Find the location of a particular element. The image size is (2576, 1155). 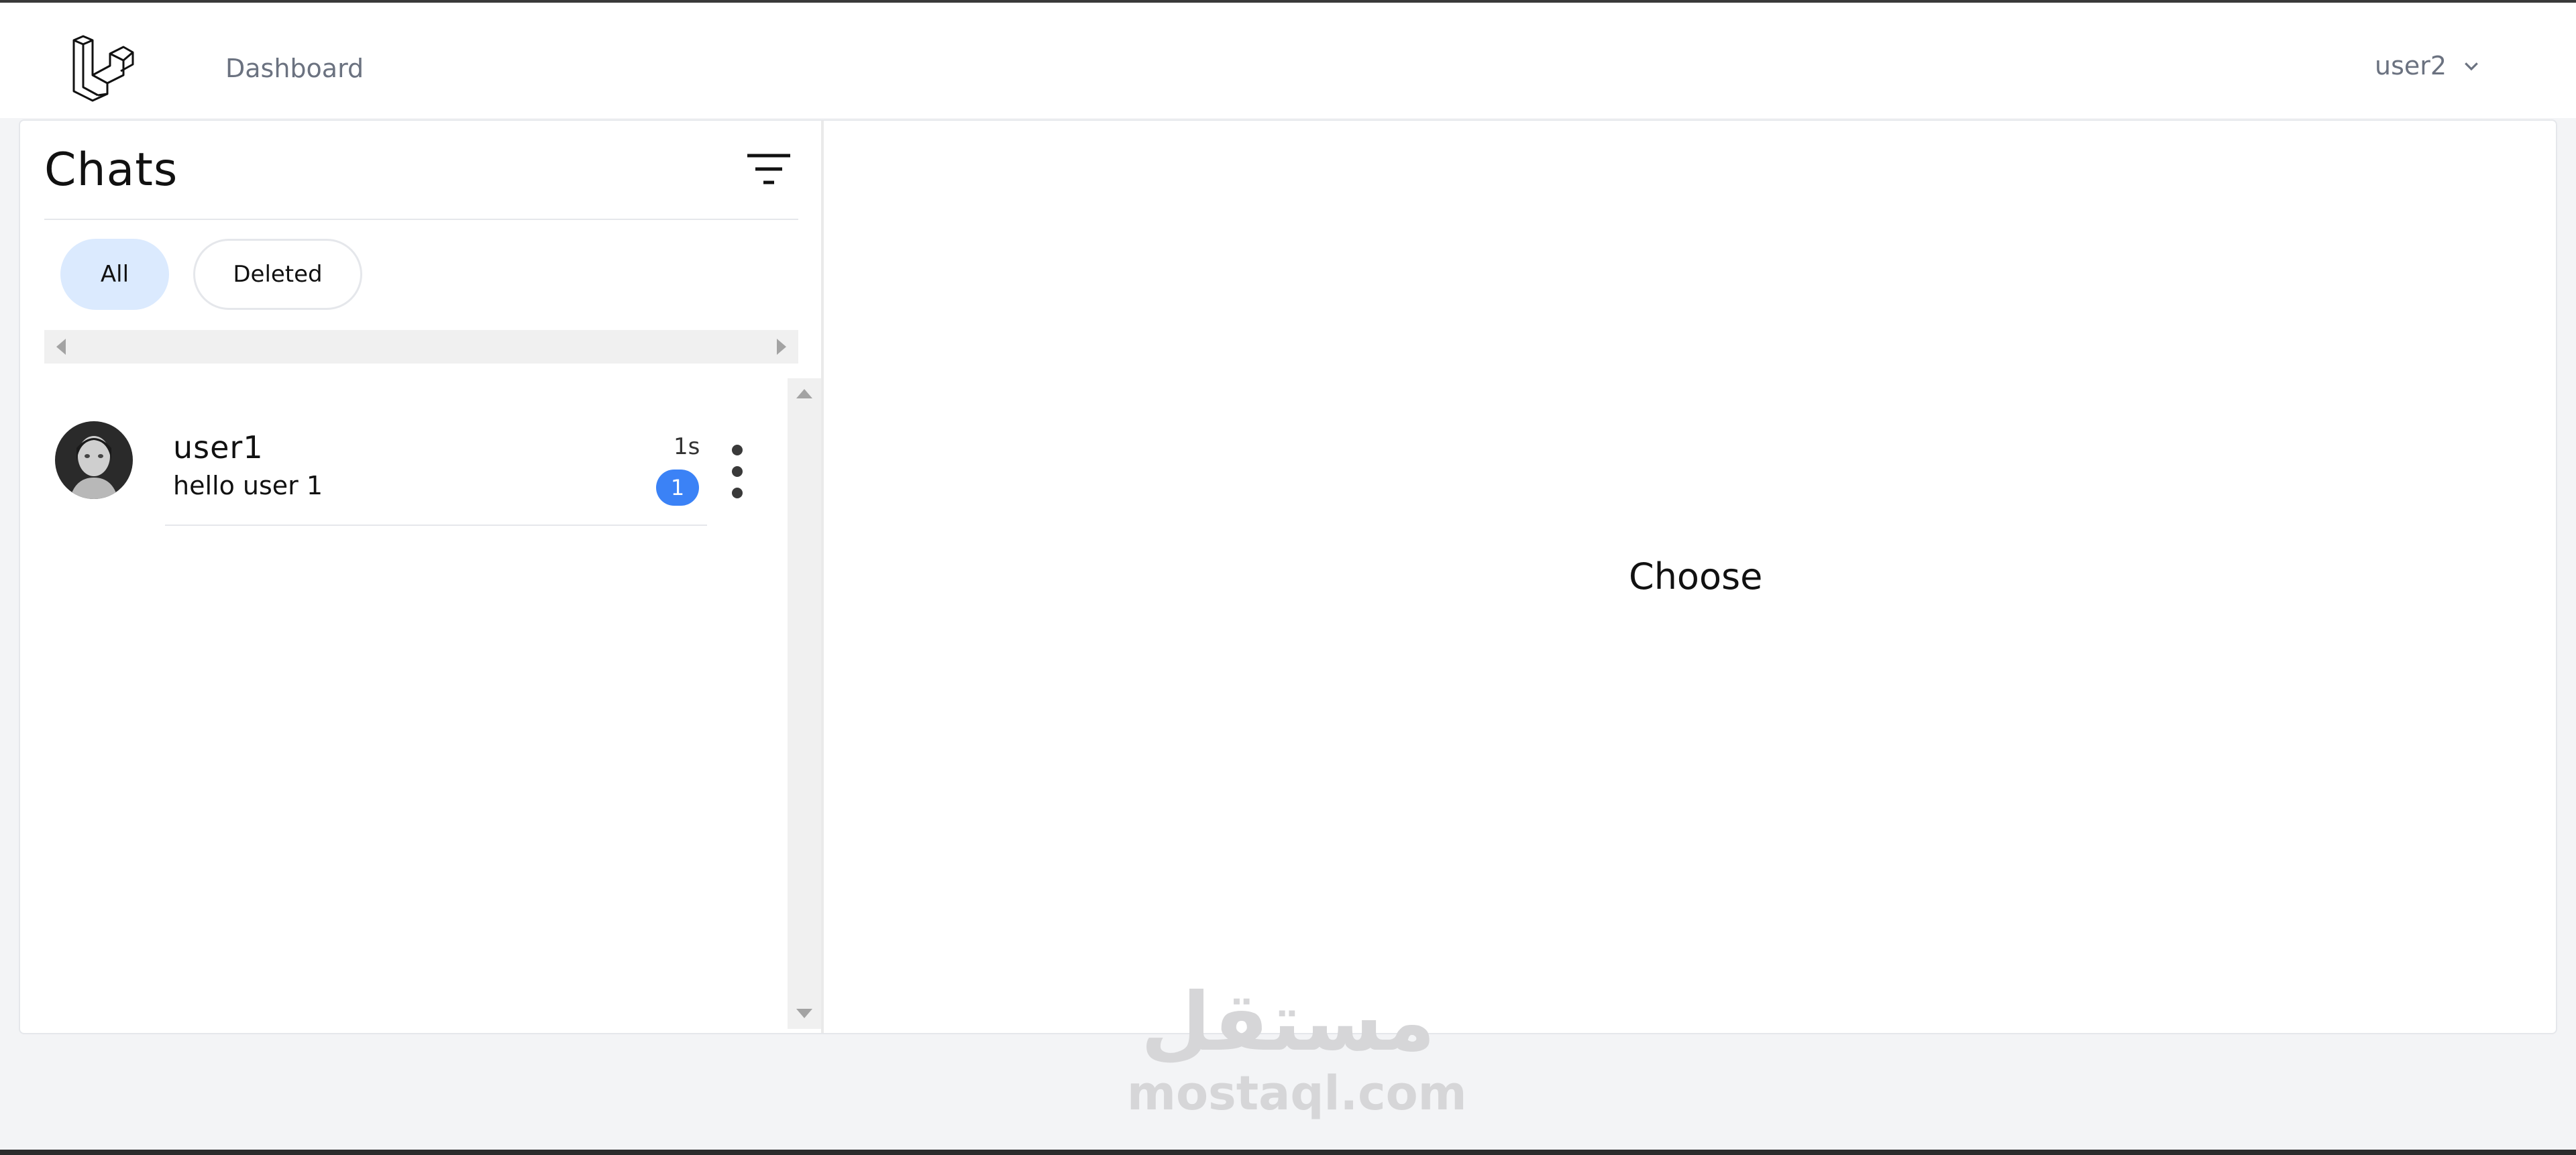

dashboard-link: Dashboard is located at coordinates (294, 68).